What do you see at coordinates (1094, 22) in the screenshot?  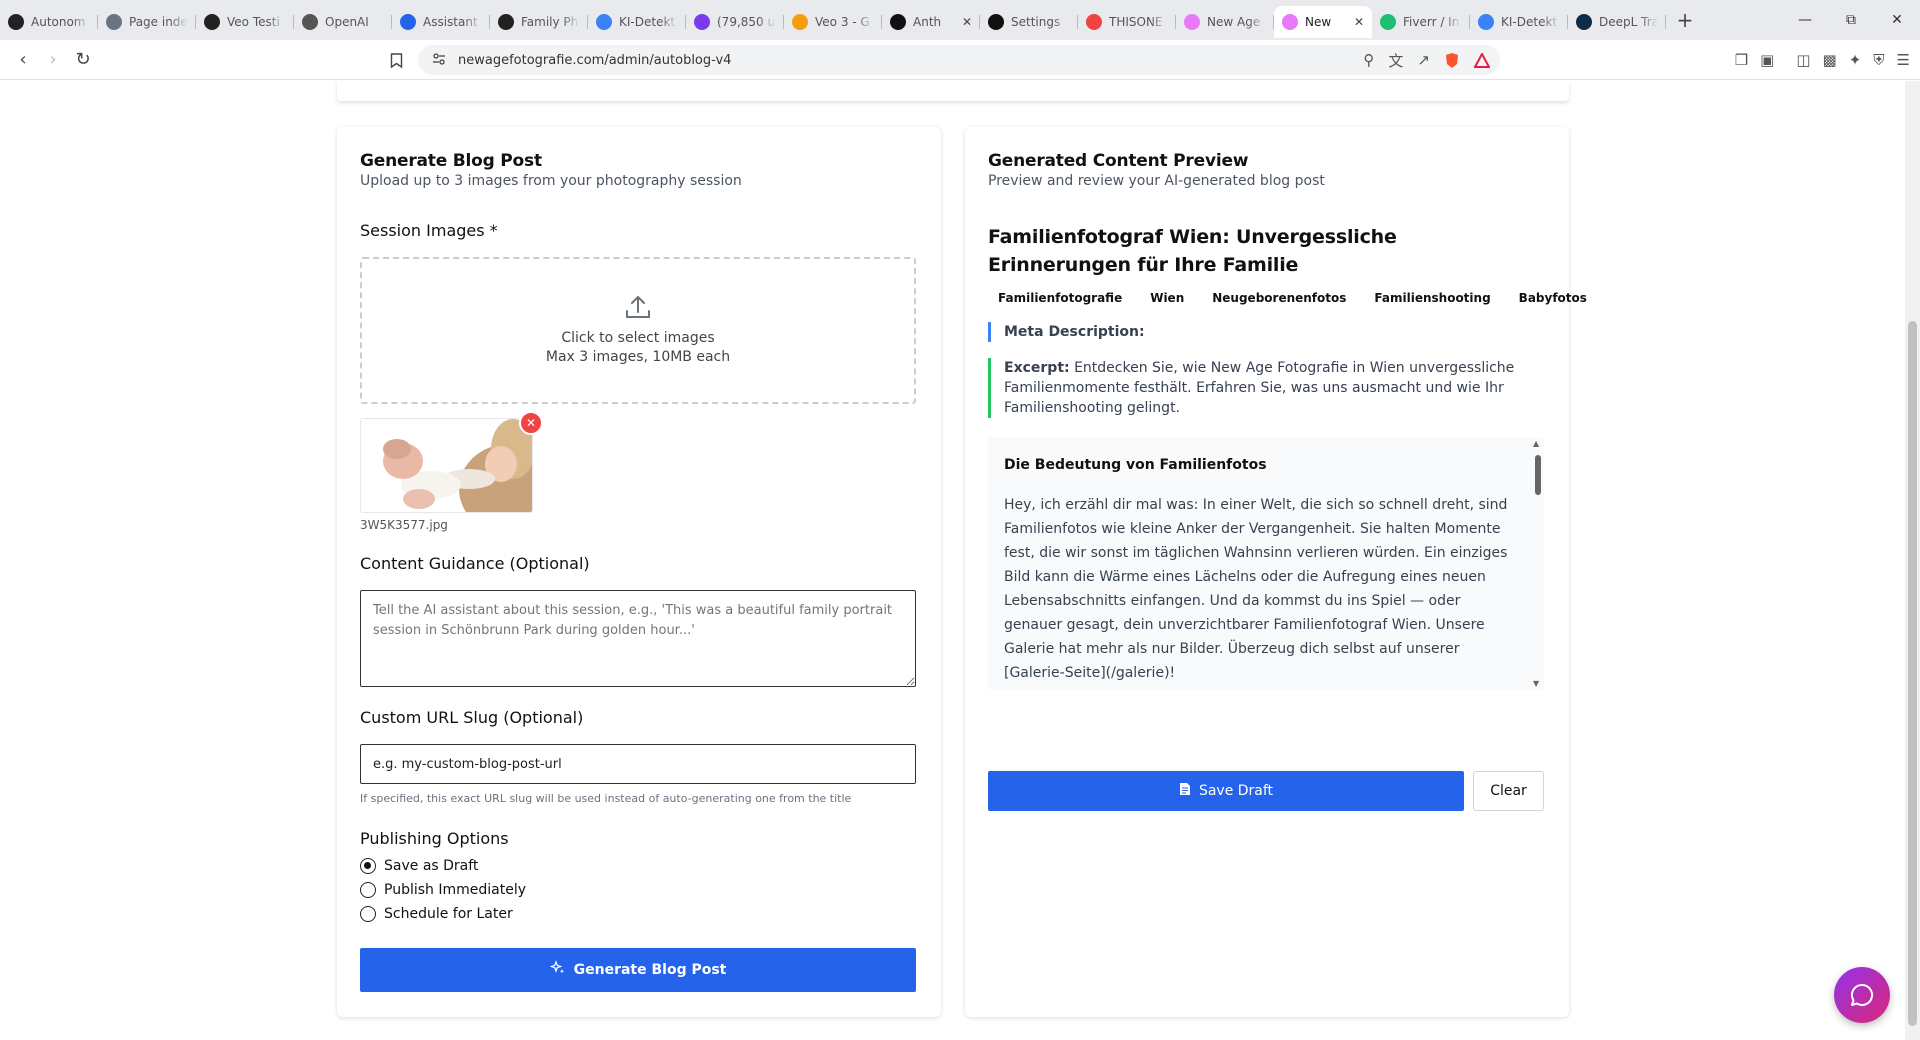 I see `thisone-icon` at bounding box center [1094, 22].